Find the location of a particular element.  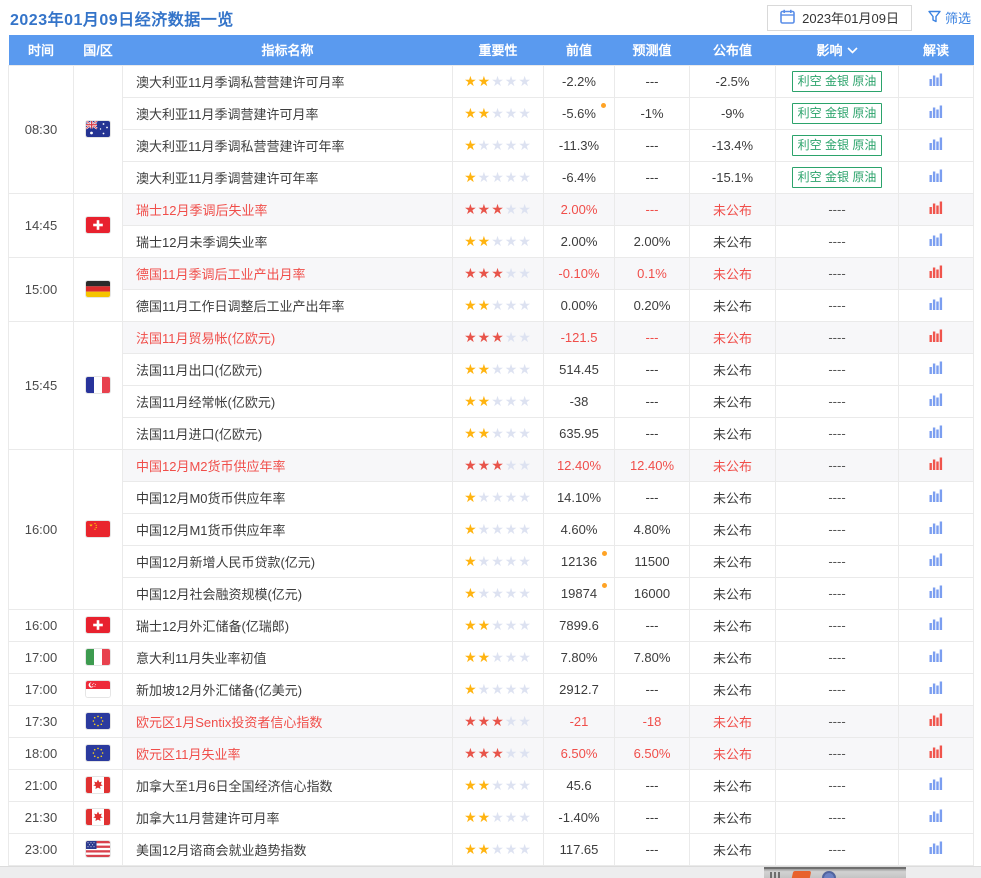

indicator-name-link: 中国12月M2货币供应年率 is located at coordinates (211, 466).